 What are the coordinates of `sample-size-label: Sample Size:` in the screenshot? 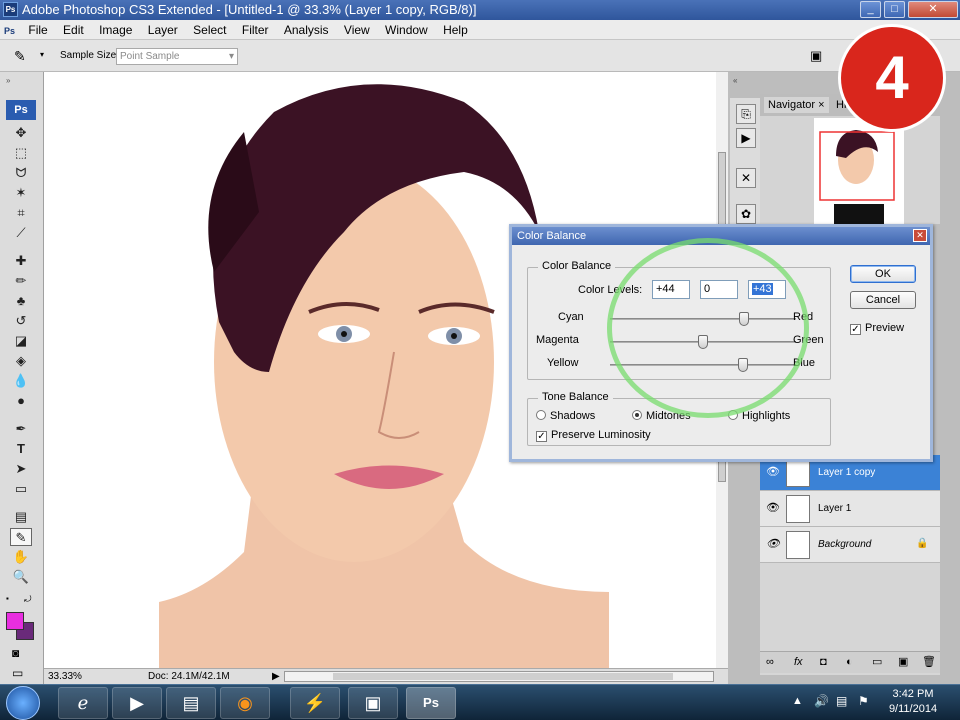 It's located at (89, 55).